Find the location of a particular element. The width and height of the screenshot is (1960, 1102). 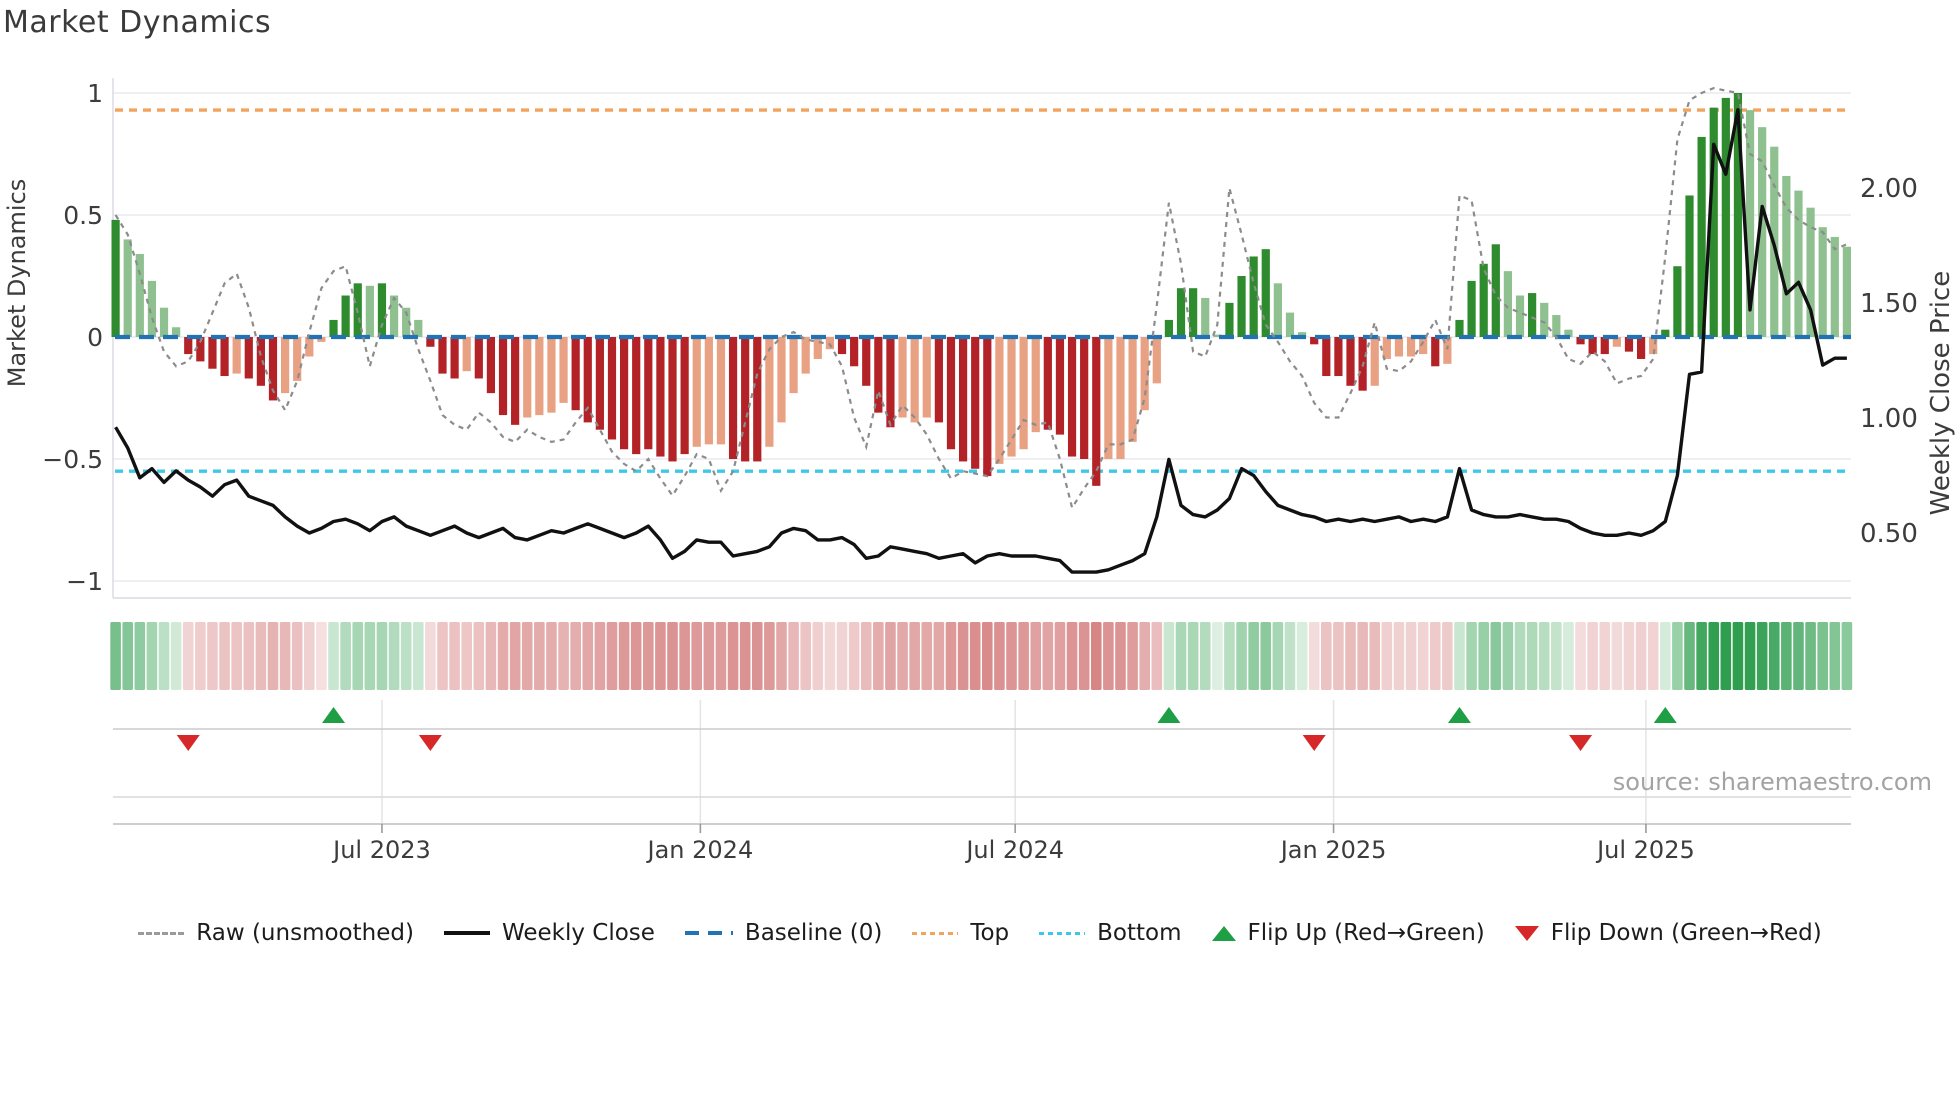

marker-rows is located at coordinates (982, 762).